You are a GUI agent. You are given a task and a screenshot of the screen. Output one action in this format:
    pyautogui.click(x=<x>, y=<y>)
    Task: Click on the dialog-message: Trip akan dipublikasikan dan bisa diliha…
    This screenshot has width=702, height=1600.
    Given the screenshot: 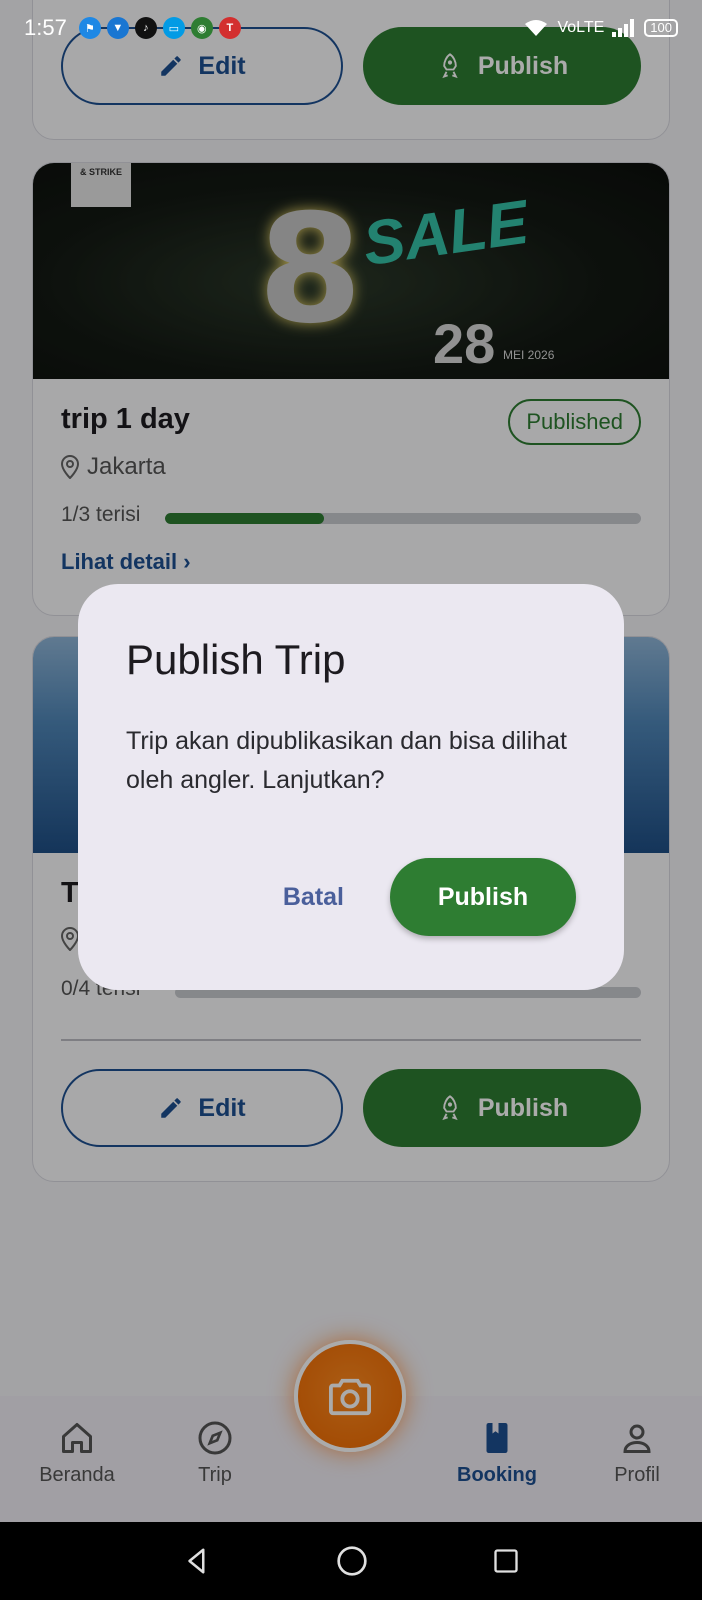 What is the action you would take?
    pyautogui.click(x=347, y=760)
    